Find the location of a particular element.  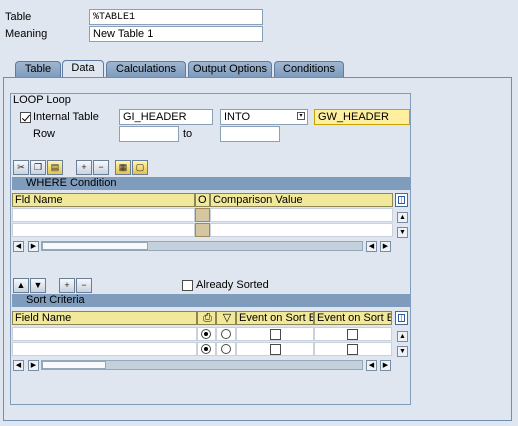

where-scroll-right-button: ▶ is located at coordinates (33, 246).